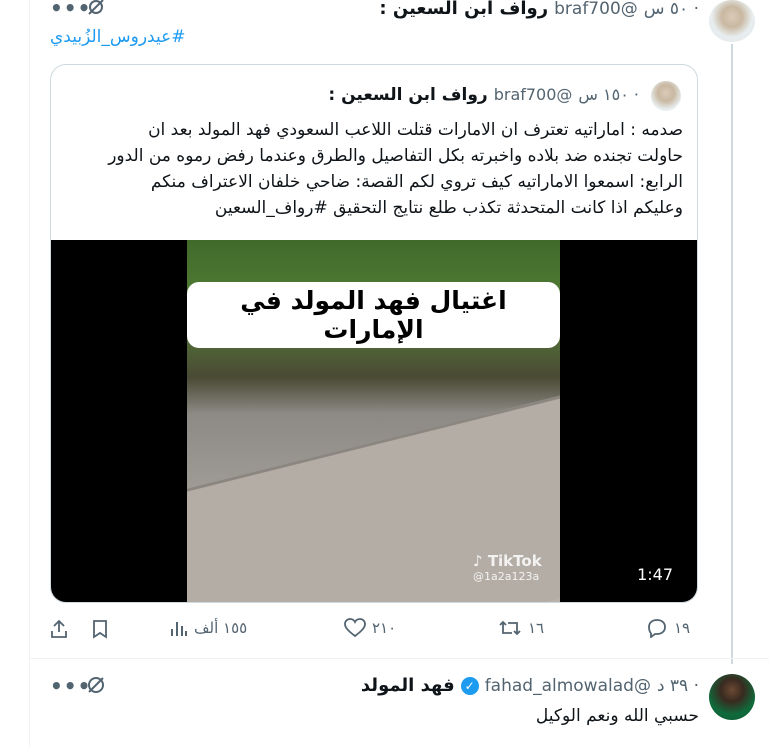 Image resolution: width=769 pixels, height=747 pixels. I want to click on video-overlay-caption: اغتيال فهد المولد في الإمارات, so click(373, 315).